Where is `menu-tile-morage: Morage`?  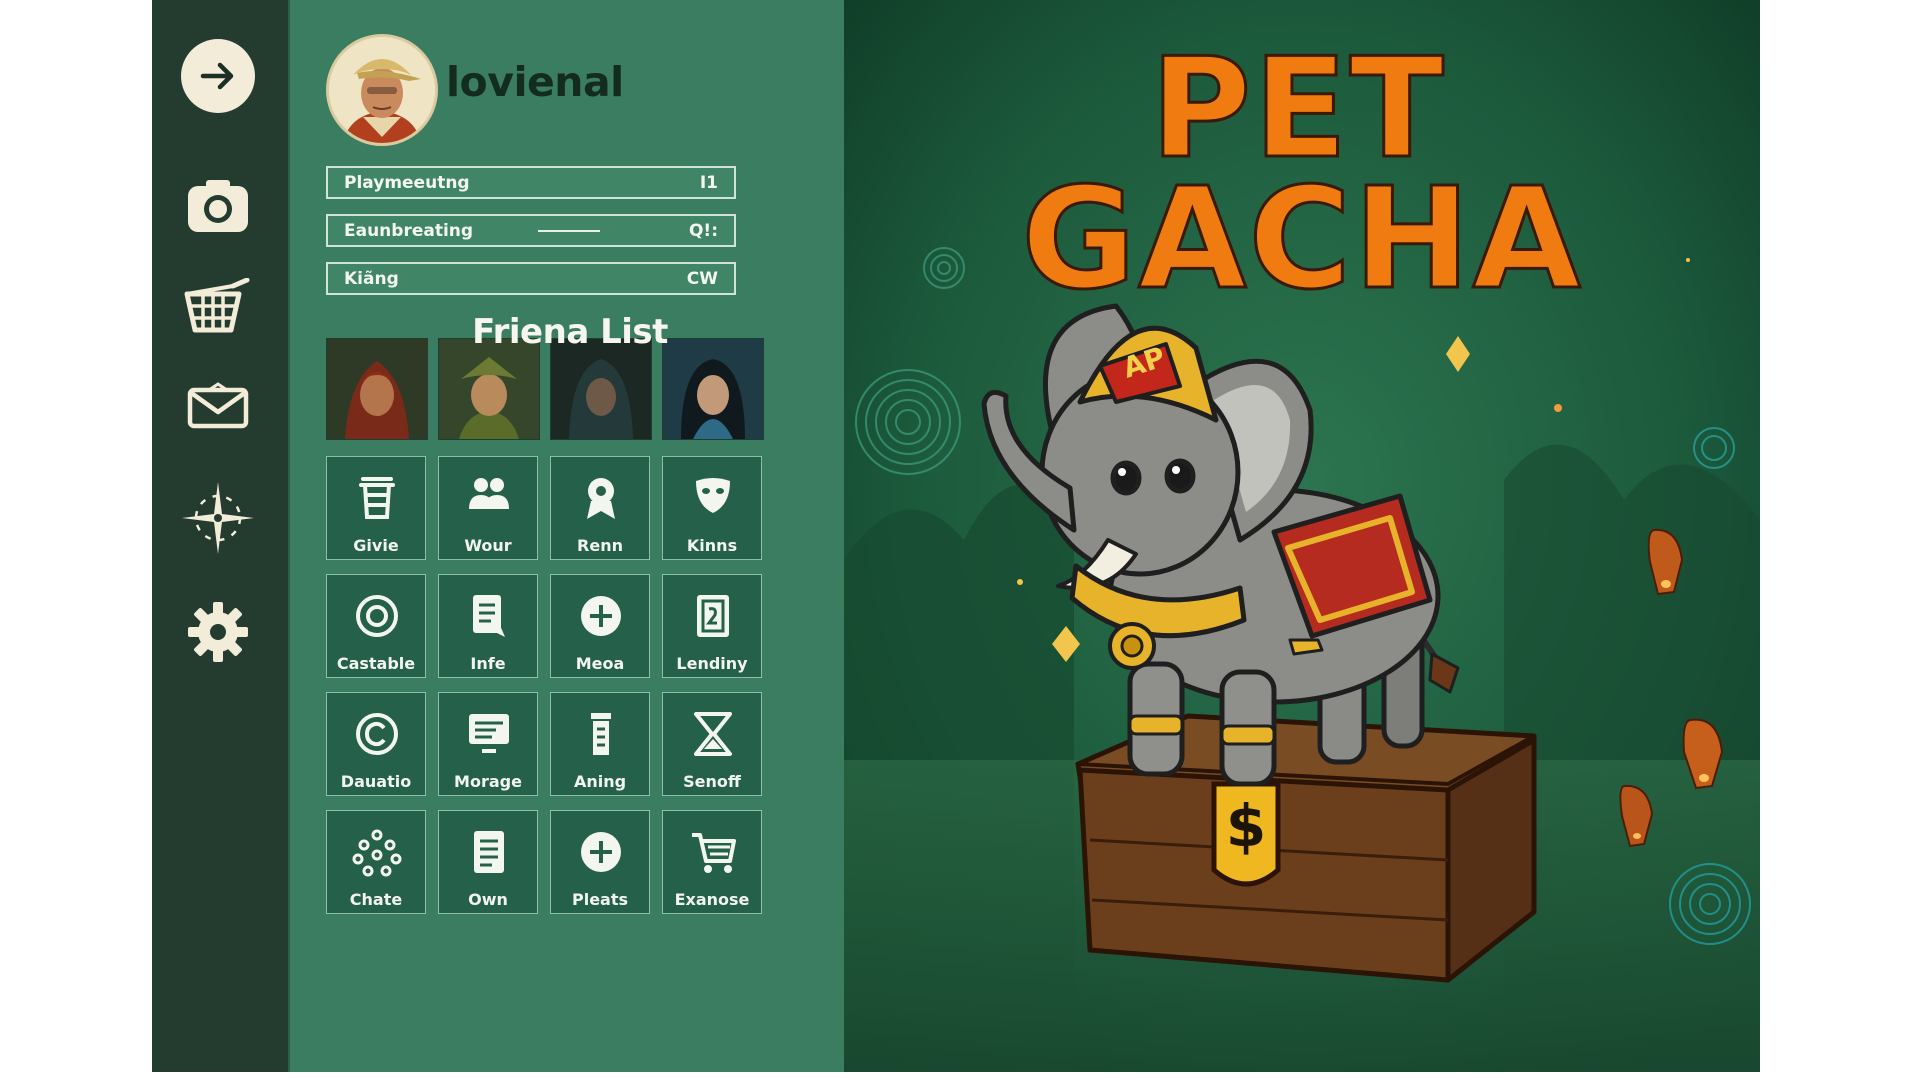
menu-tile-morage: Morage is located at coordinates (488, 744).